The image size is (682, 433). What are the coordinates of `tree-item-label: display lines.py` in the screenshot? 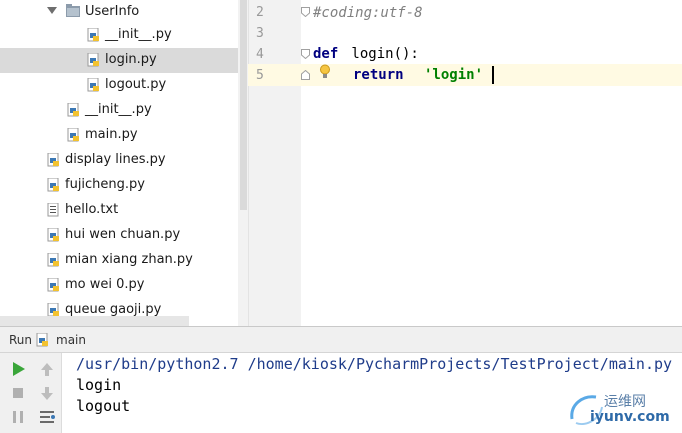 It's located at (115, 159).